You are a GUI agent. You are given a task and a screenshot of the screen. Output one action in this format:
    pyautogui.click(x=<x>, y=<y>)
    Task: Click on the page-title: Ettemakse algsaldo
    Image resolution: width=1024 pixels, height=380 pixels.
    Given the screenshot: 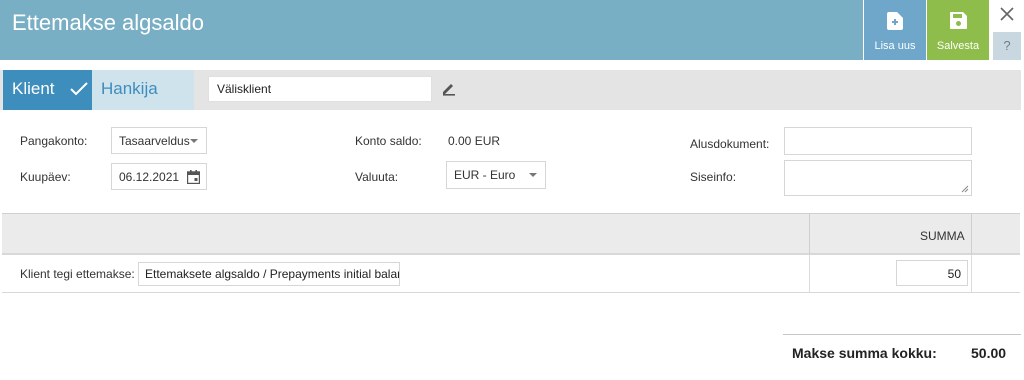 What is the action you would take?
    pyautogui.click(x=108, y=22)
    